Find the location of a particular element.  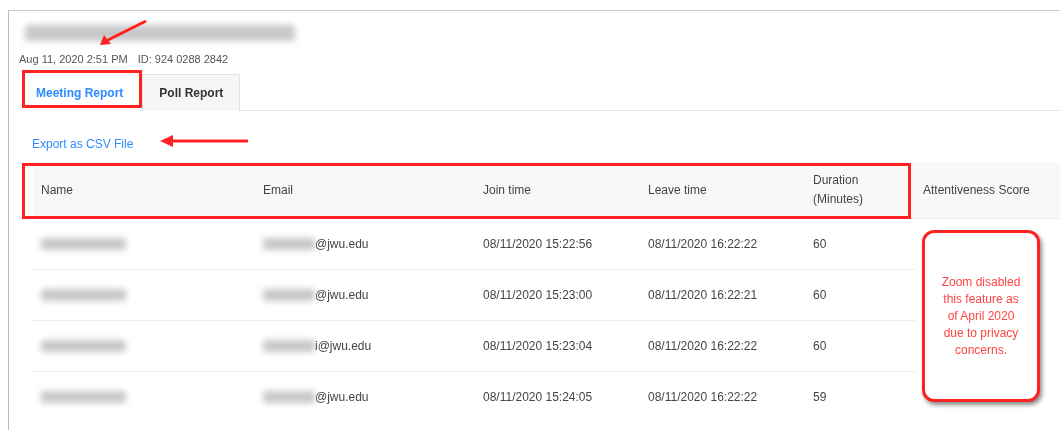

column-header: Duration (Minutes) is located at coordinates (838, 190).